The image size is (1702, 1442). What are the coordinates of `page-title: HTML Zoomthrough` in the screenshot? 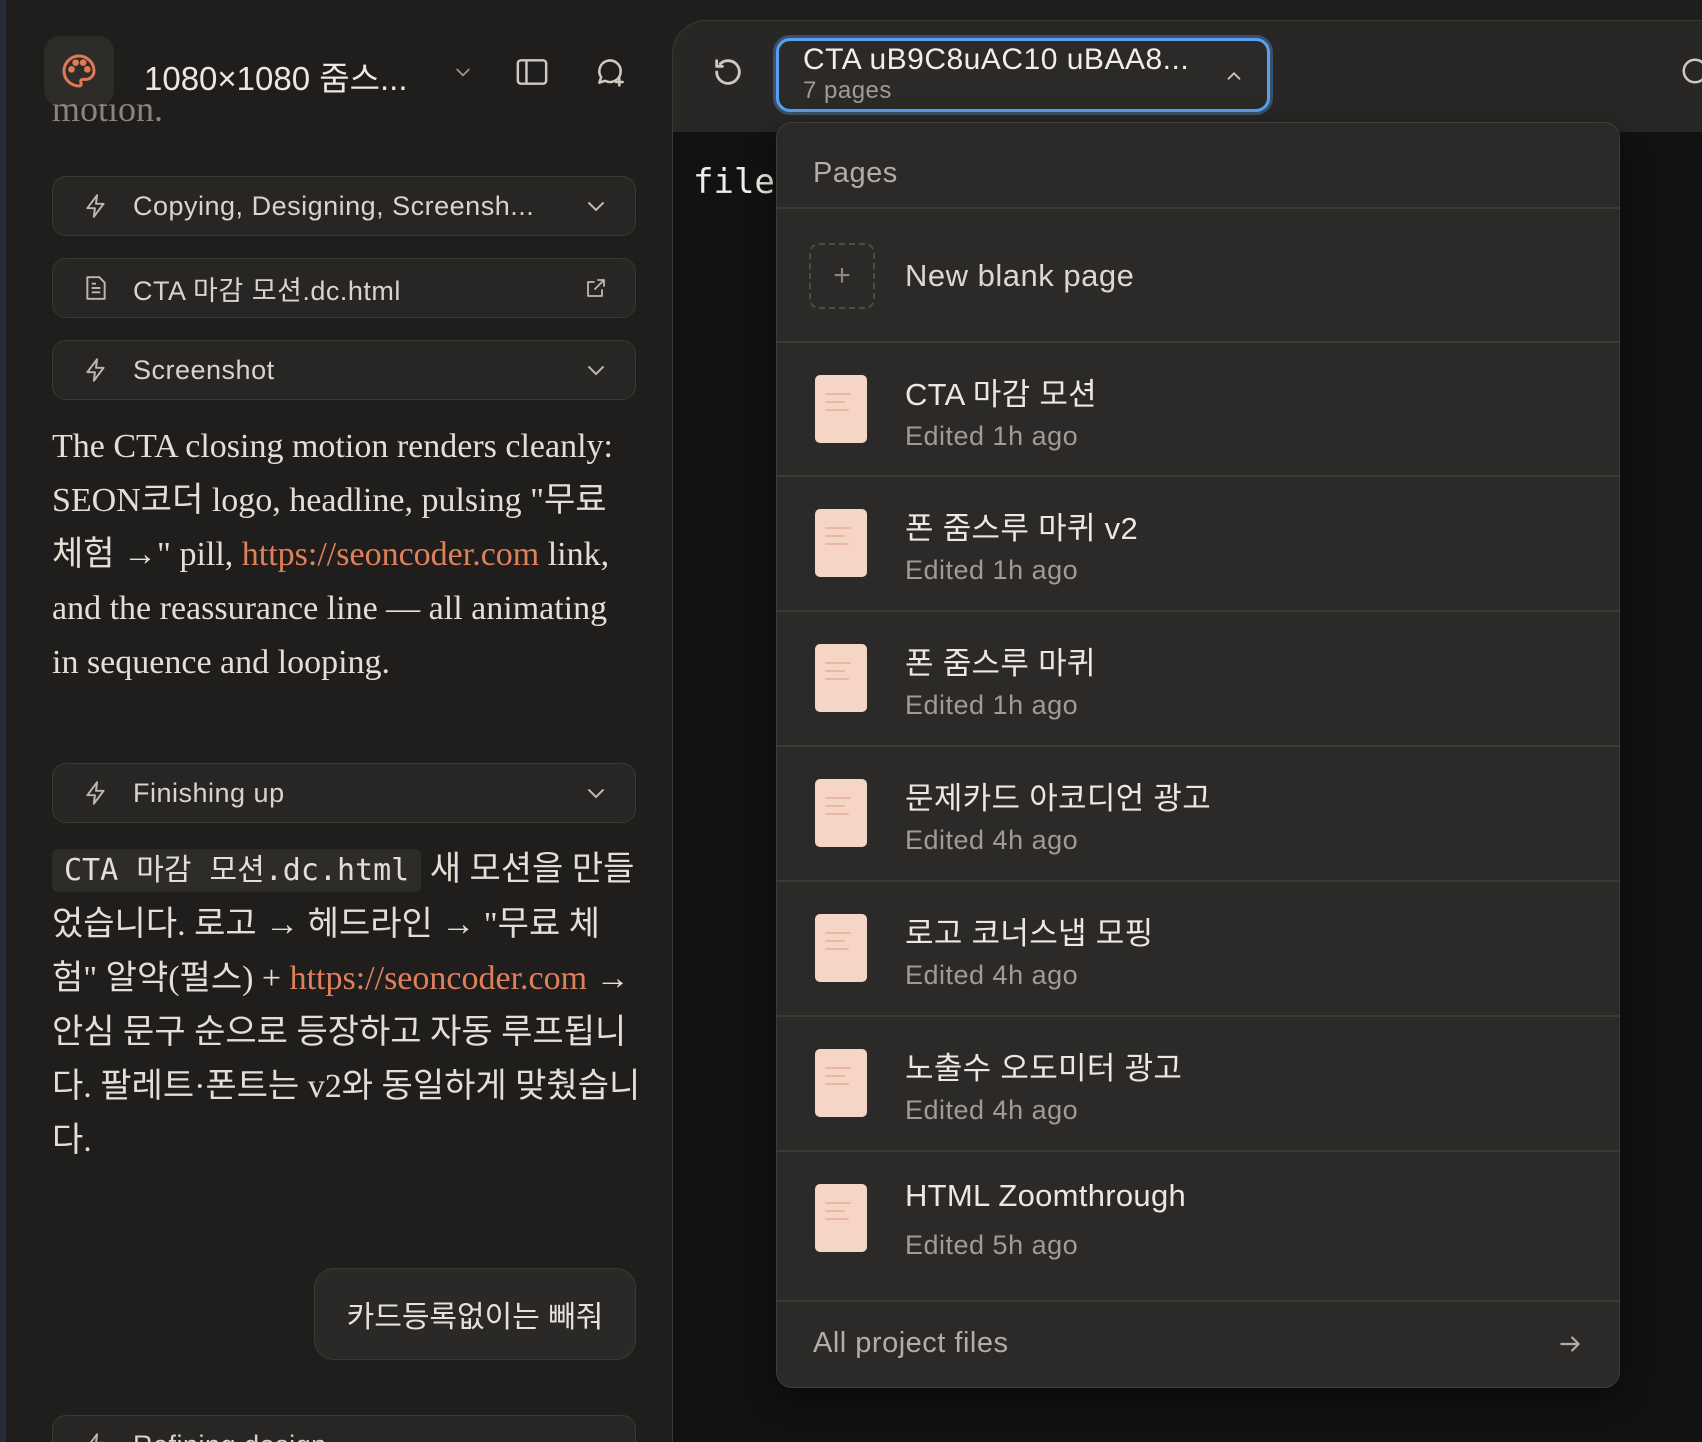 It's located at (1046, 1195).